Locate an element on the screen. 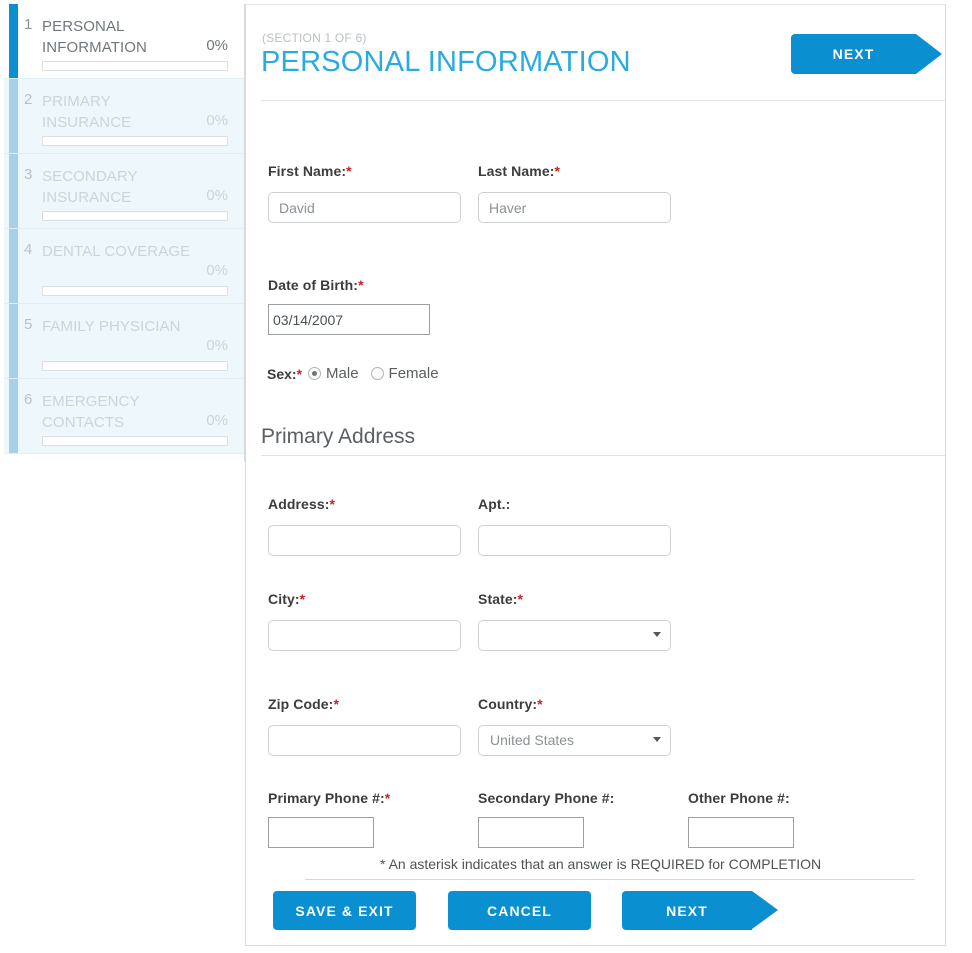  date-of-birth-label-text: Date of Birth: is located at coordinates (313, 285).